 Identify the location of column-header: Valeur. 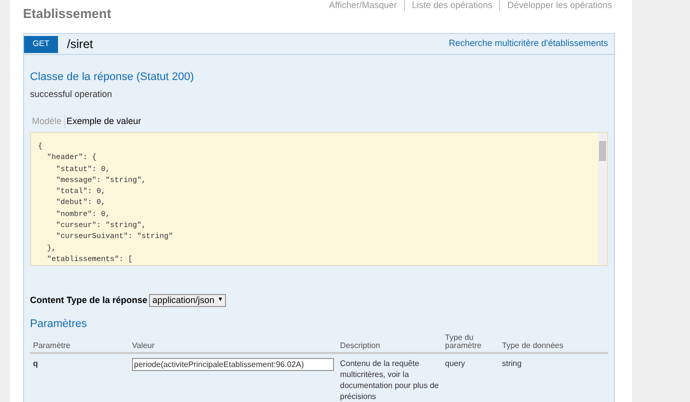
(144, 346).